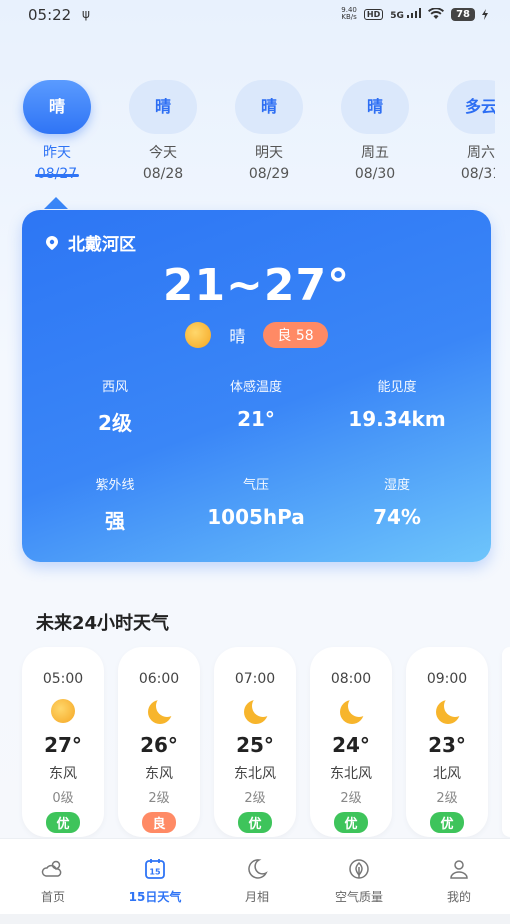  What do you see at coordinates (397, 403) in the screenshot?
I see `stat-visibility: 能见度 19.34km` at bounding box center [397, 403].